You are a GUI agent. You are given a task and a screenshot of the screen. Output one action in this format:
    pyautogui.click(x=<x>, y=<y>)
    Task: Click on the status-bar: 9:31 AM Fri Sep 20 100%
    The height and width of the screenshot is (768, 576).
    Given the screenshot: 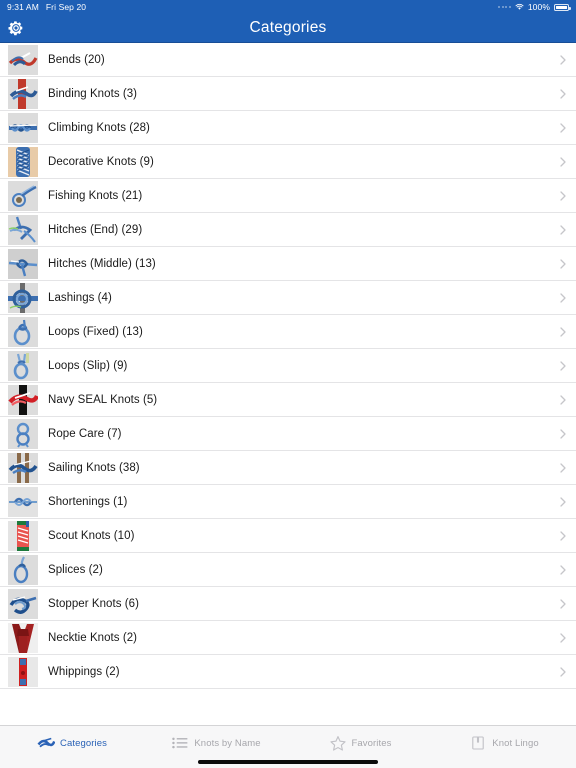 What is the action you would take?
    pyautogui.click(x=288, y=7)
    